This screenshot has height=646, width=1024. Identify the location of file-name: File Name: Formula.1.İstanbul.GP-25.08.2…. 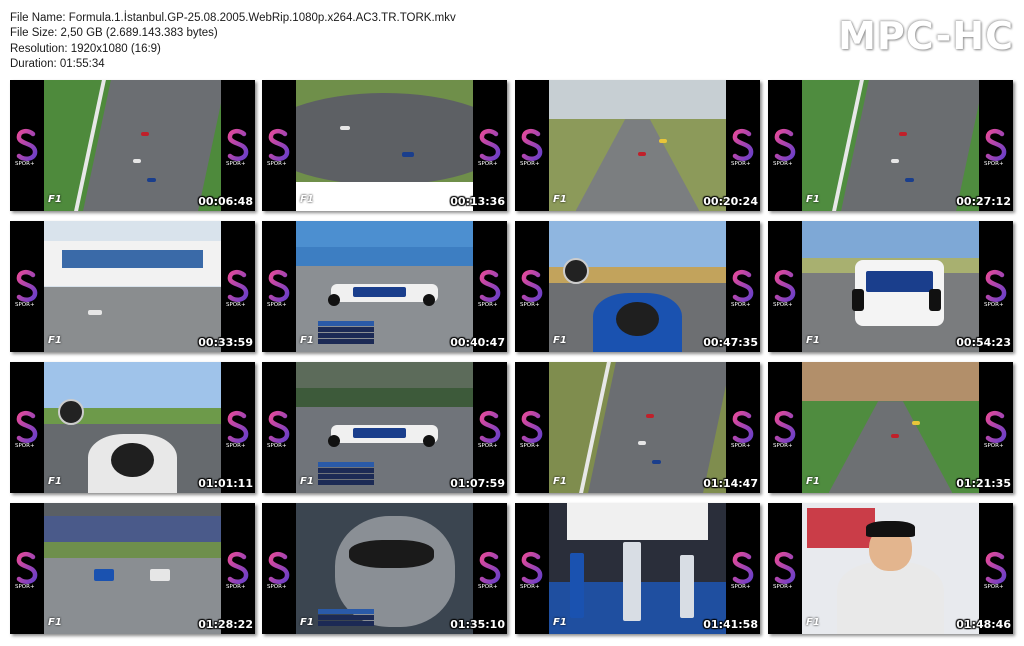
(233, 18).